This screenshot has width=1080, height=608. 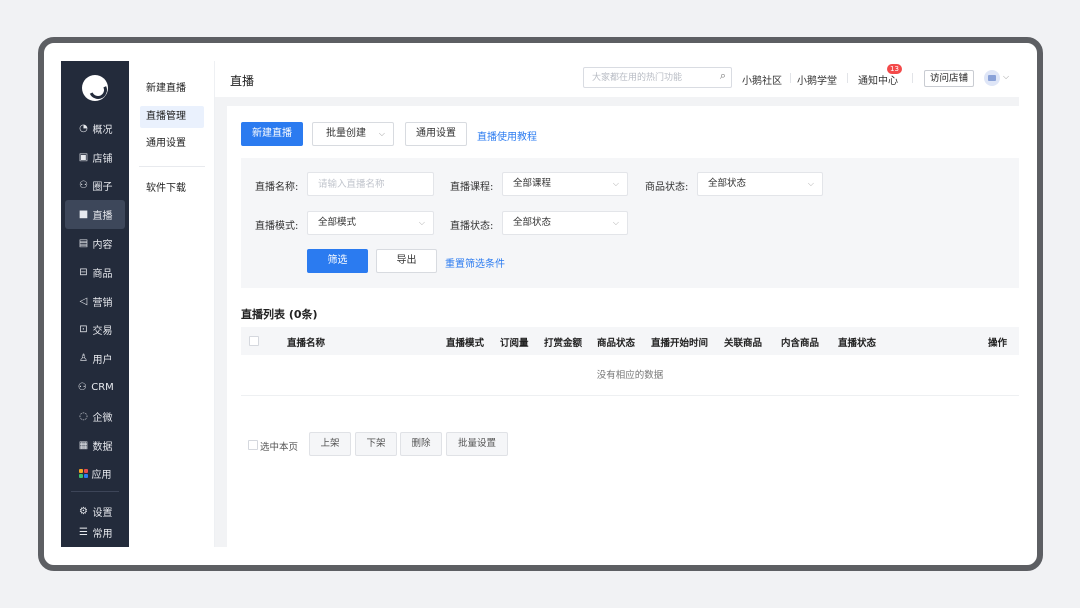 I want to click on live-mode-value: 全部模式, so click(x=337, y=222).